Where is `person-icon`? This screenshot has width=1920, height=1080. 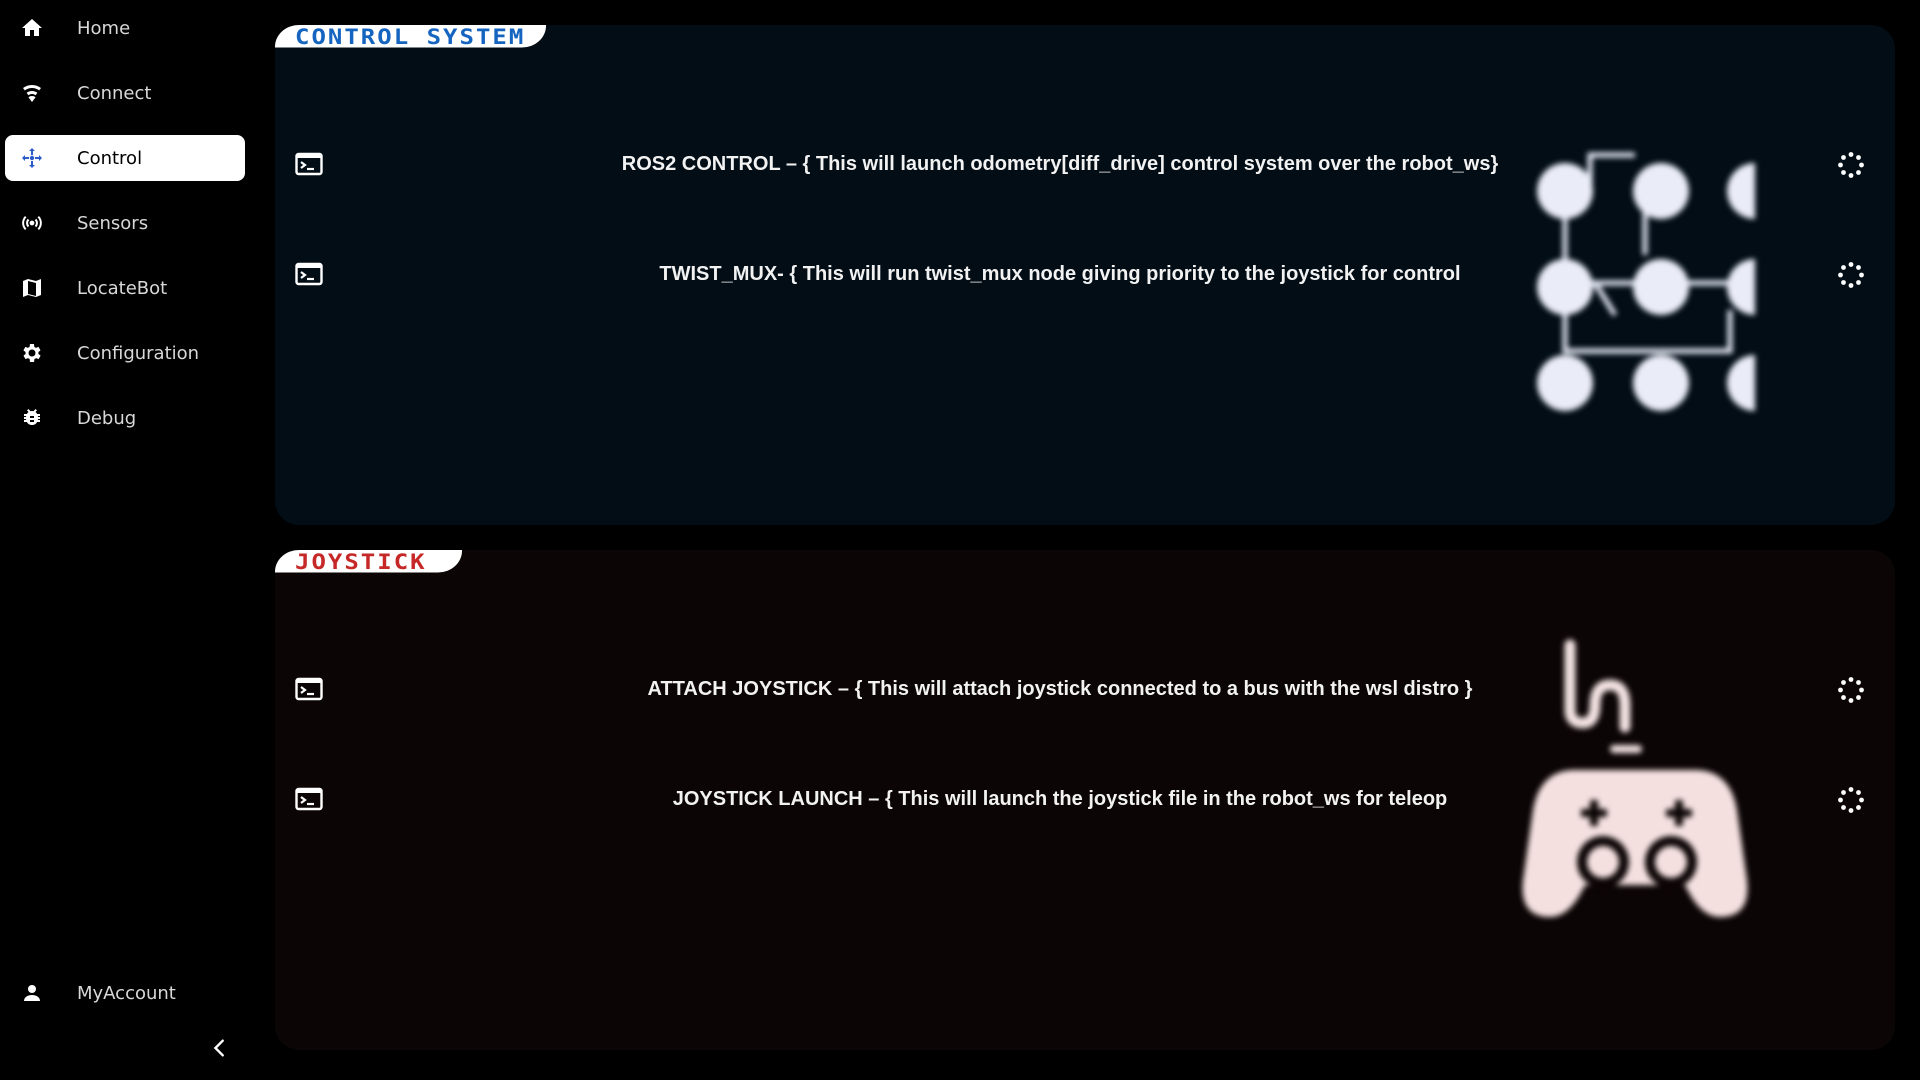
person-icon is located at coordinates (32, 993).